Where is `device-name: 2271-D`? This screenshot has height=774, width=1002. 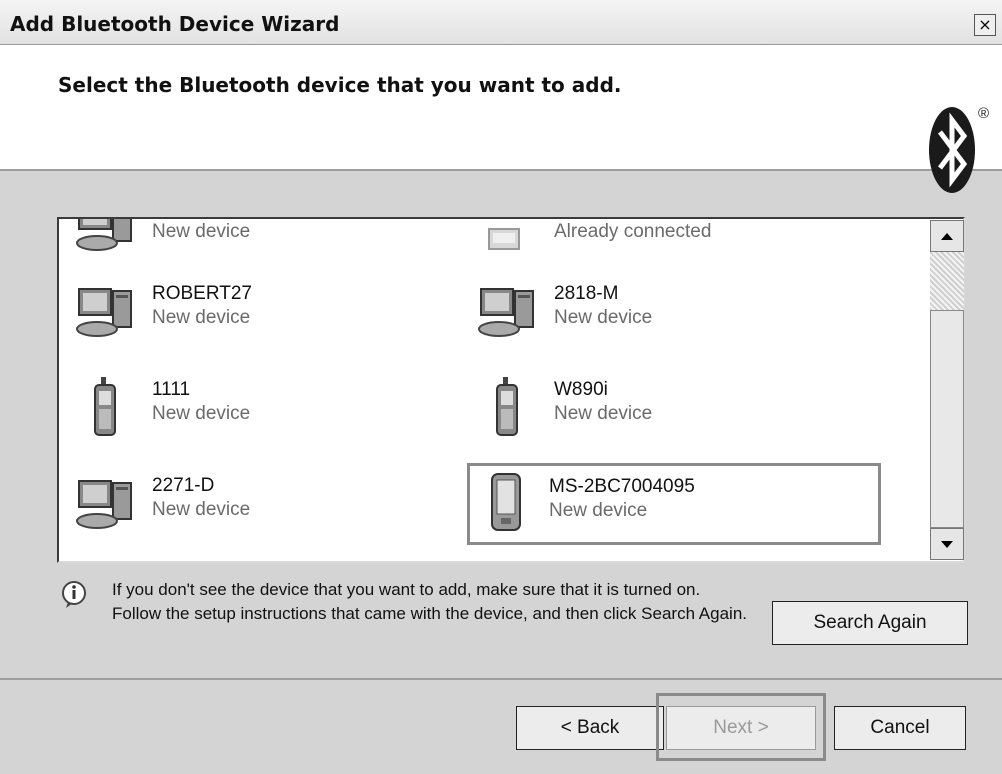 device-name: 2271-D is located at coordinates (183, 485).